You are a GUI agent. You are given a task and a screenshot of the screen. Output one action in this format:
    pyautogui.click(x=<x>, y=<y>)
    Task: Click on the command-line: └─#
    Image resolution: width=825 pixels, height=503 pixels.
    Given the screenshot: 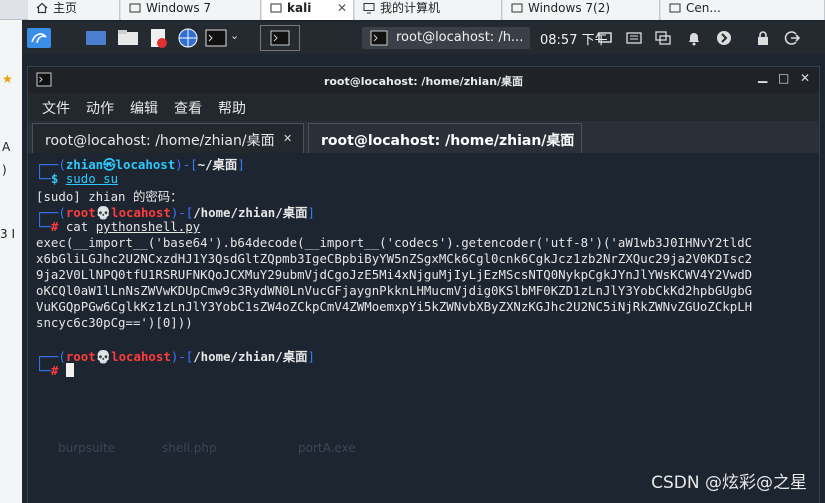 What is the action you would take?
    pyautogui.click(x=55, y=370)
    